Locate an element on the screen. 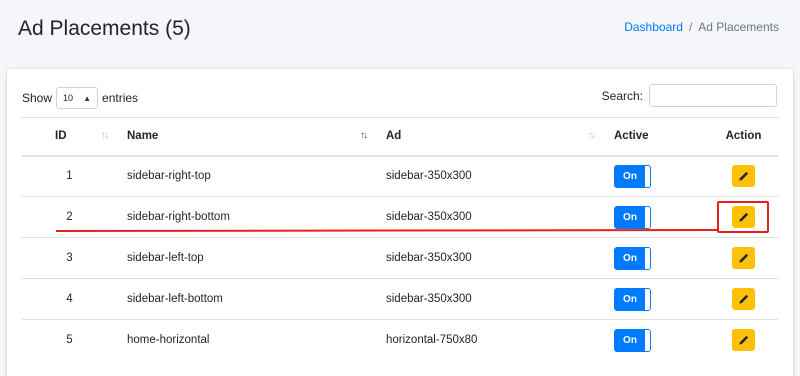 This screenshot has height=376, width=800. row-name: sidebar-left-bottom is located at coordinates (246, 299).